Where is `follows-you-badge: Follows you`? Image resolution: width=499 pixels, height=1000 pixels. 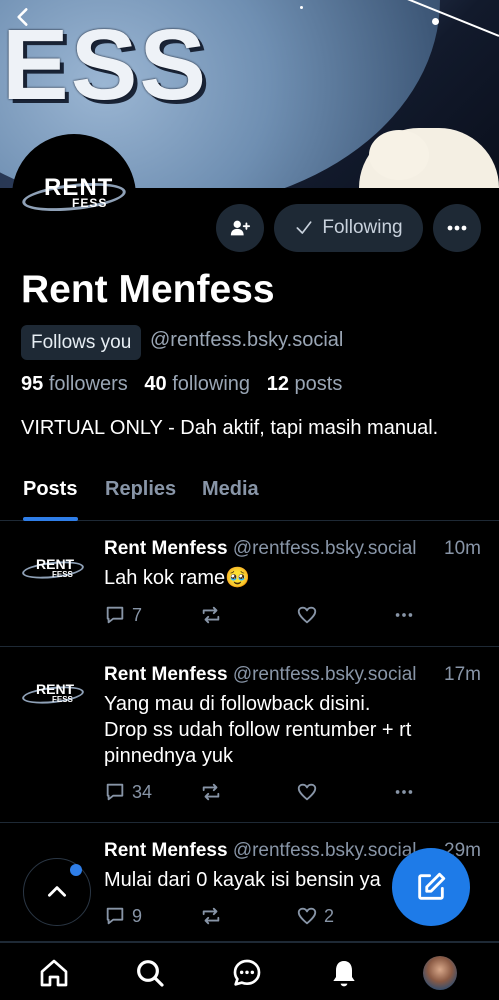
follows-you-badge: Follows you is located at coordinates (81, 342).